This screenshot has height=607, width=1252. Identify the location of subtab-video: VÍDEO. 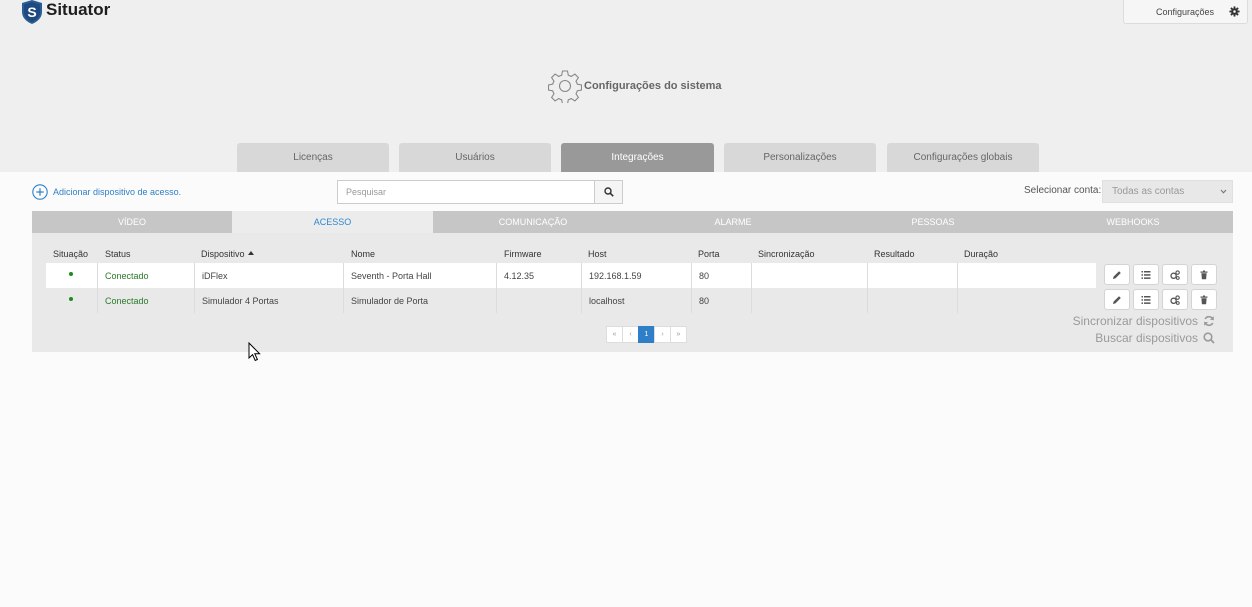
(132, 222).